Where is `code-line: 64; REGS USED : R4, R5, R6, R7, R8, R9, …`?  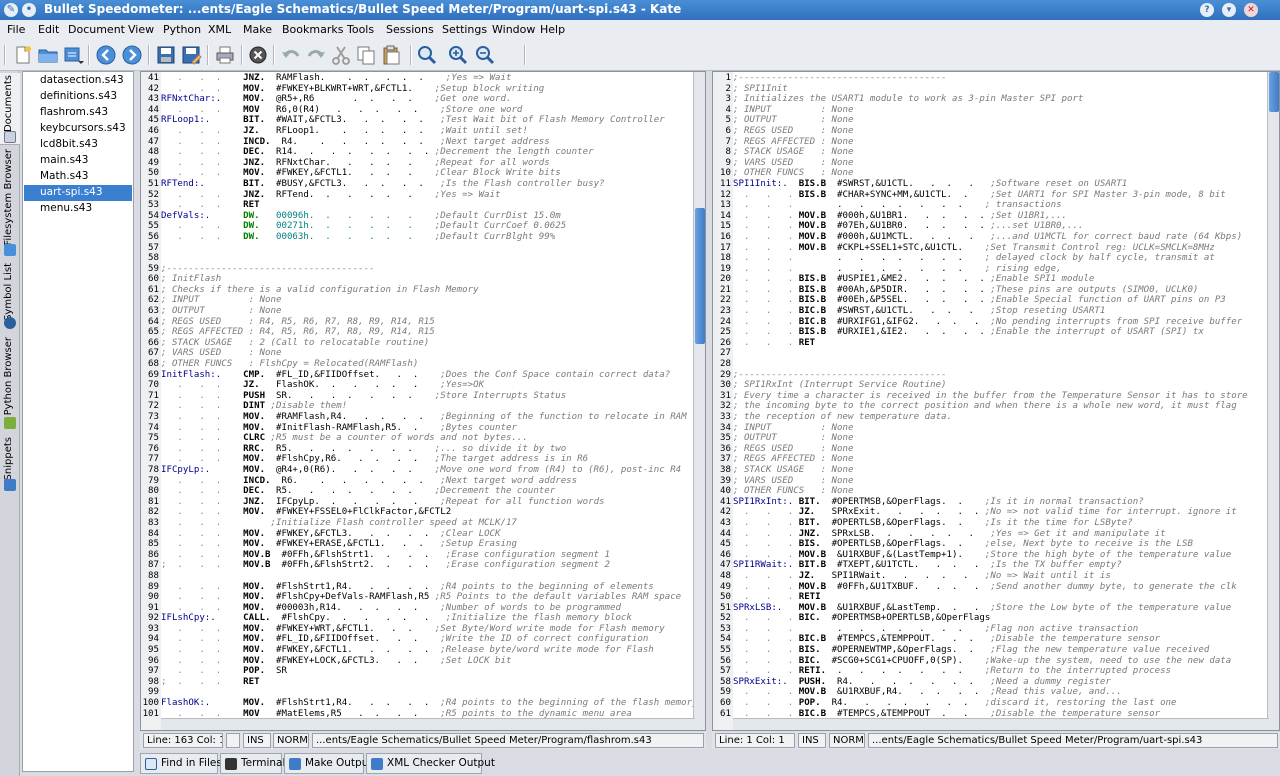
code-line: 64; REGS USED : R4, R5, R6, R7, R8, R9, … is located at coordinates (419, 322).